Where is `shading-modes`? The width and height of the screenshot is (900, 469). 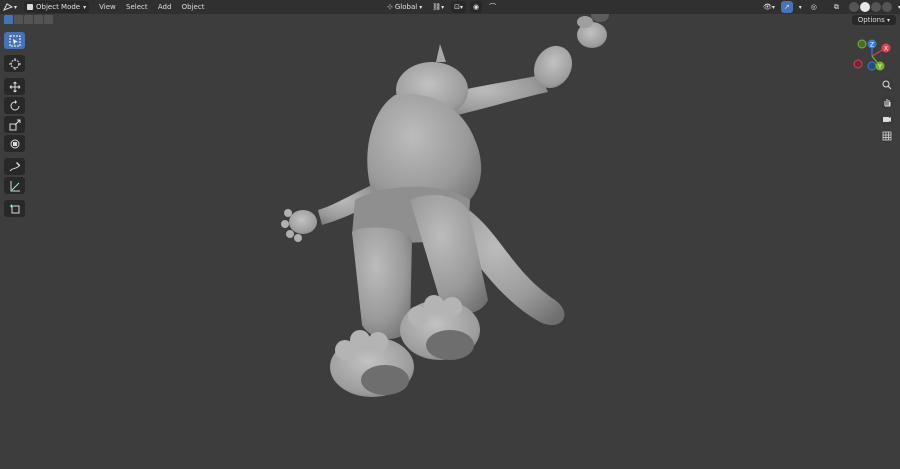
shading-modes is located at coordinates (870, 7).